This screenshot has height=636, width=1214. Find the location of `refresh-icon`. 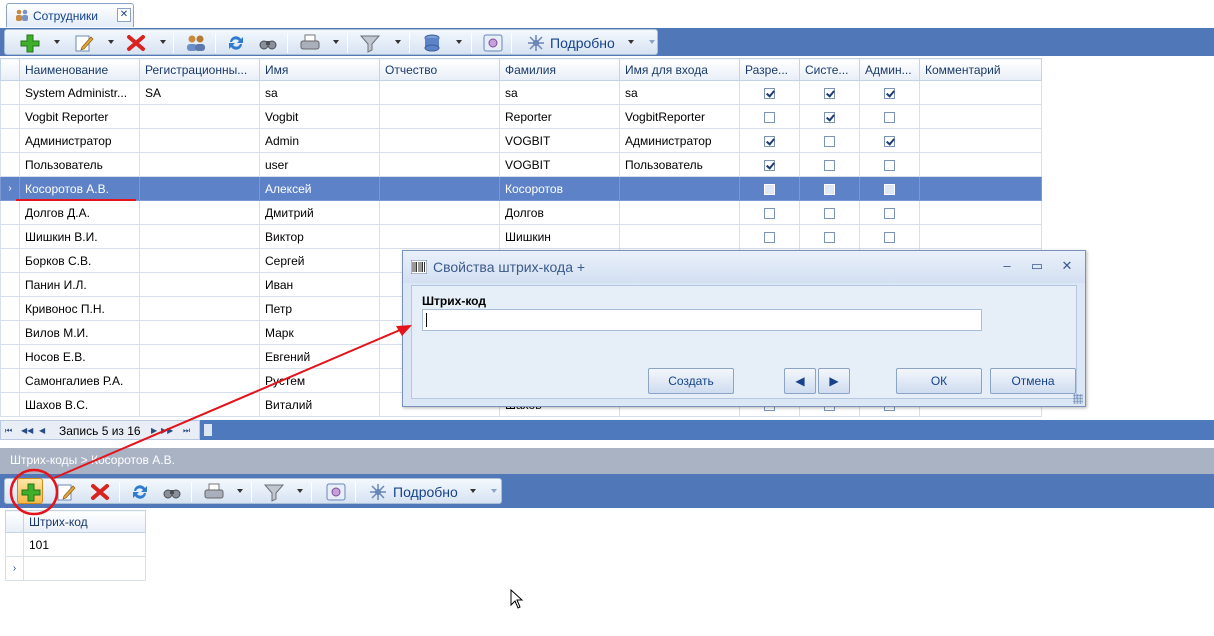

refresh-icon is located at coordinates (236, 43).